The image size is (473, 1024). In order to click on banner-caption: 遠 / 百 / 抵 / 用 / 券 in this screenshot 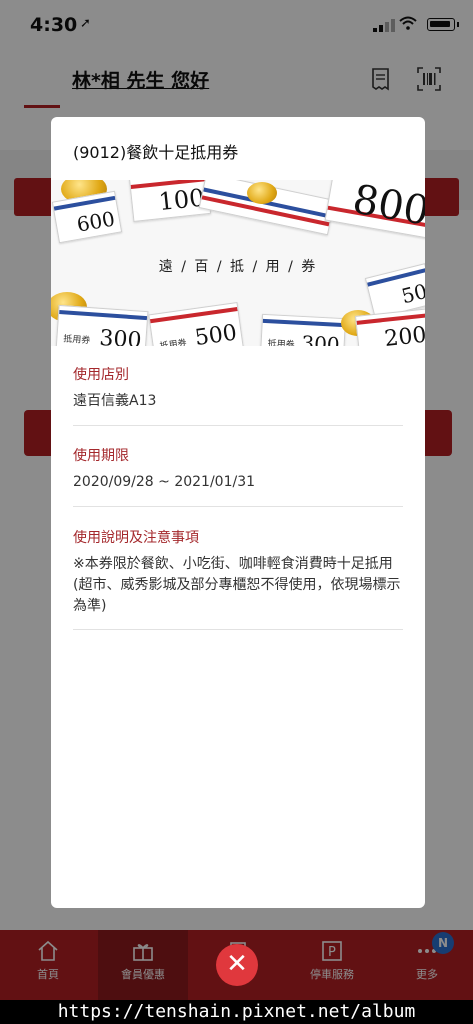, I will do `click(238, 267)`.